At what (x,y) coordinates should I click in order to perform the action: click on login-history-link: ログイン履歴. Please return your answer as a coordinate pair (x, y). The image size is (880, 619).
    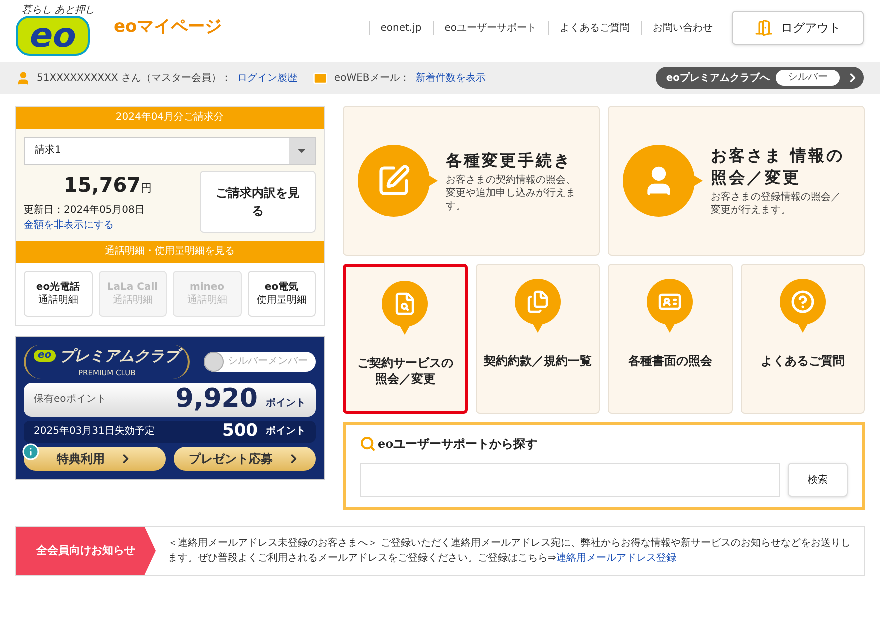
    Looking at the image, I should click on (267, 78).